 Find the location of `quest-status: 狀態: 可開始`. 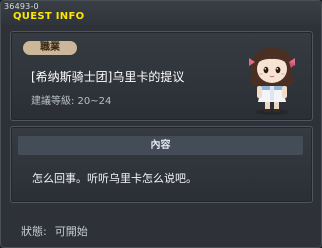

quest-status: 狀態: 可開始 is located at coordinates (58, 231).